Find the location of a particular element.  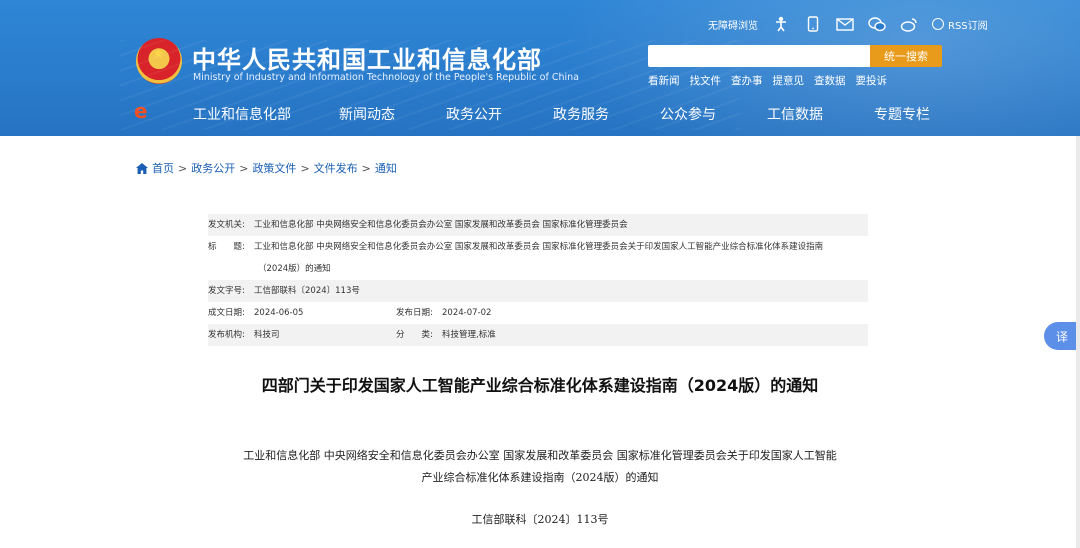

nav-item-gov-affairs: 政务公开 is located at coordinates (474, 114).